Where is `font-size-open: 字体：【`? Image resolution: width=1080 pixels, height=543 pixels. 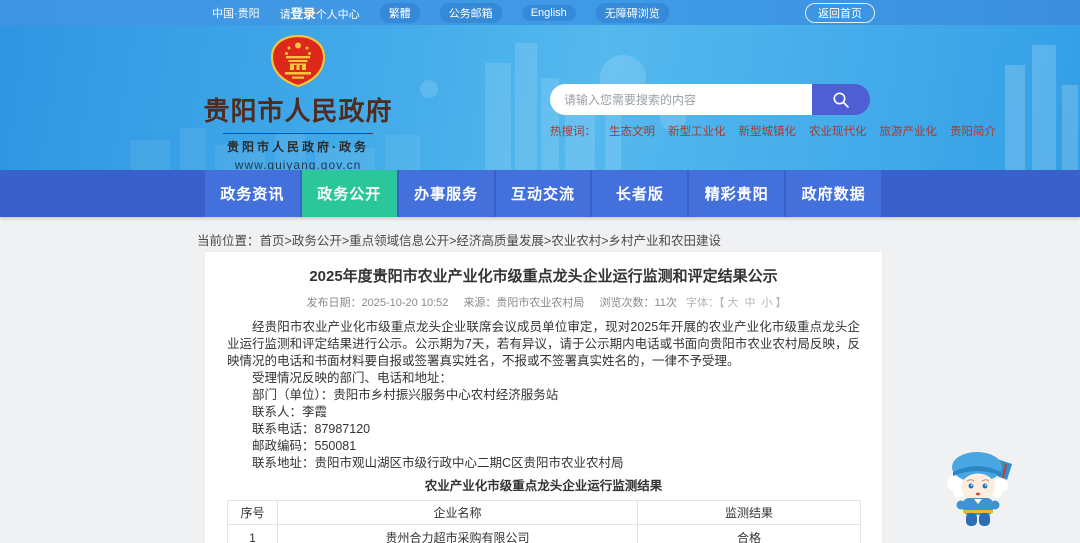
font-size-open: 字体：【 is located at coordinates (705, 303).